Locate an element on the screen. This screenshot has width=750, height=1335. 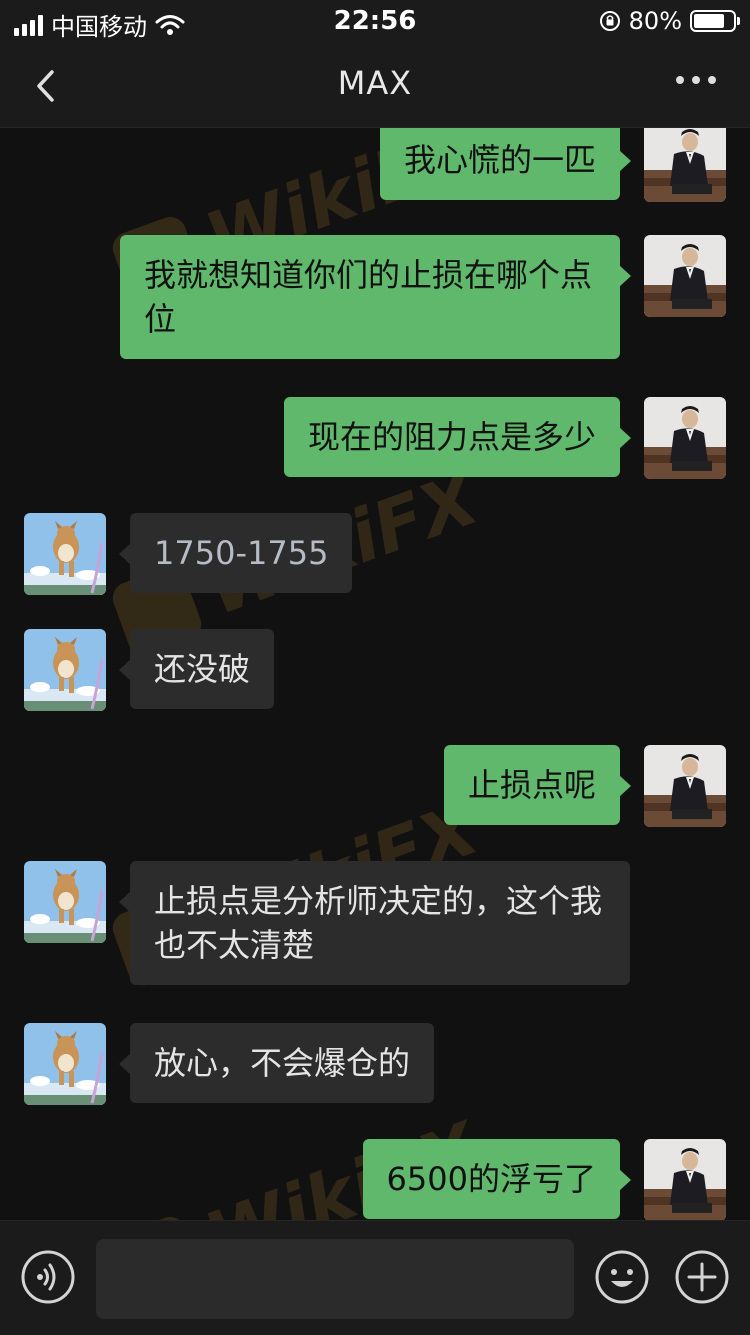
message-bubble: 6500的浮亏了 is located at coordinates (497, 1179).